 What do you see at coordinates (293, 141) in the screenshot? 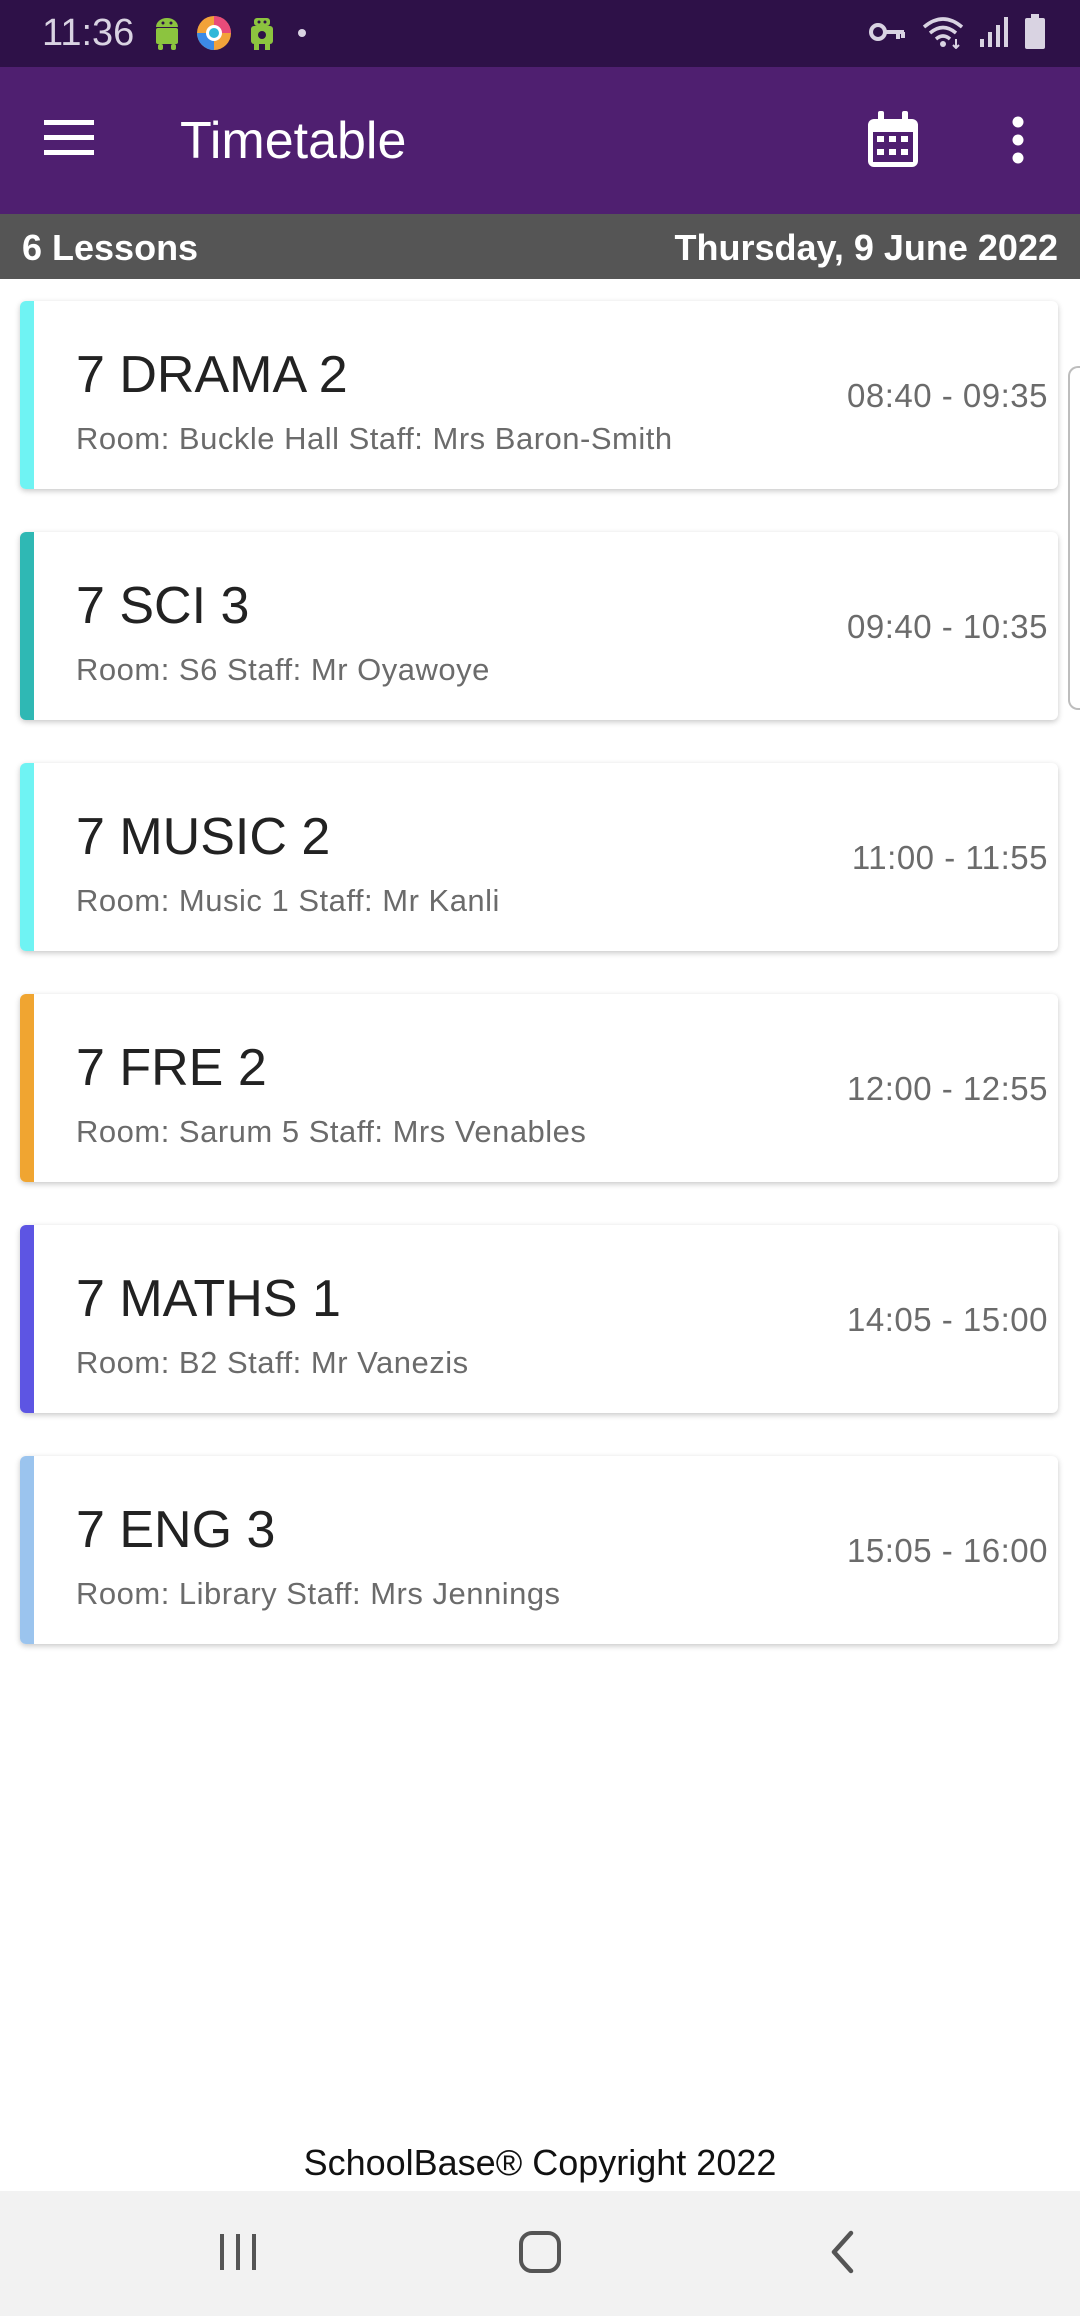
I see `page-title: Timetable` at bounding box center [293, 141].